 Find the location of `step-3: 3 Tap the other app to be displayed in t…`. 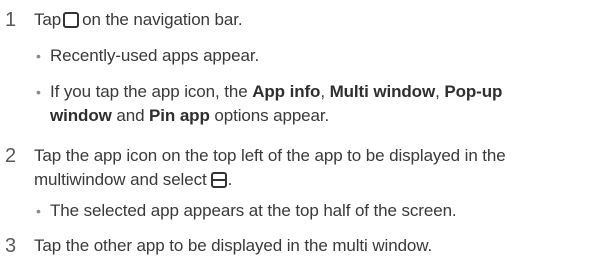

step-3: 3 Tap the other app to be displayed in t… is located at coordinates (295, 246).